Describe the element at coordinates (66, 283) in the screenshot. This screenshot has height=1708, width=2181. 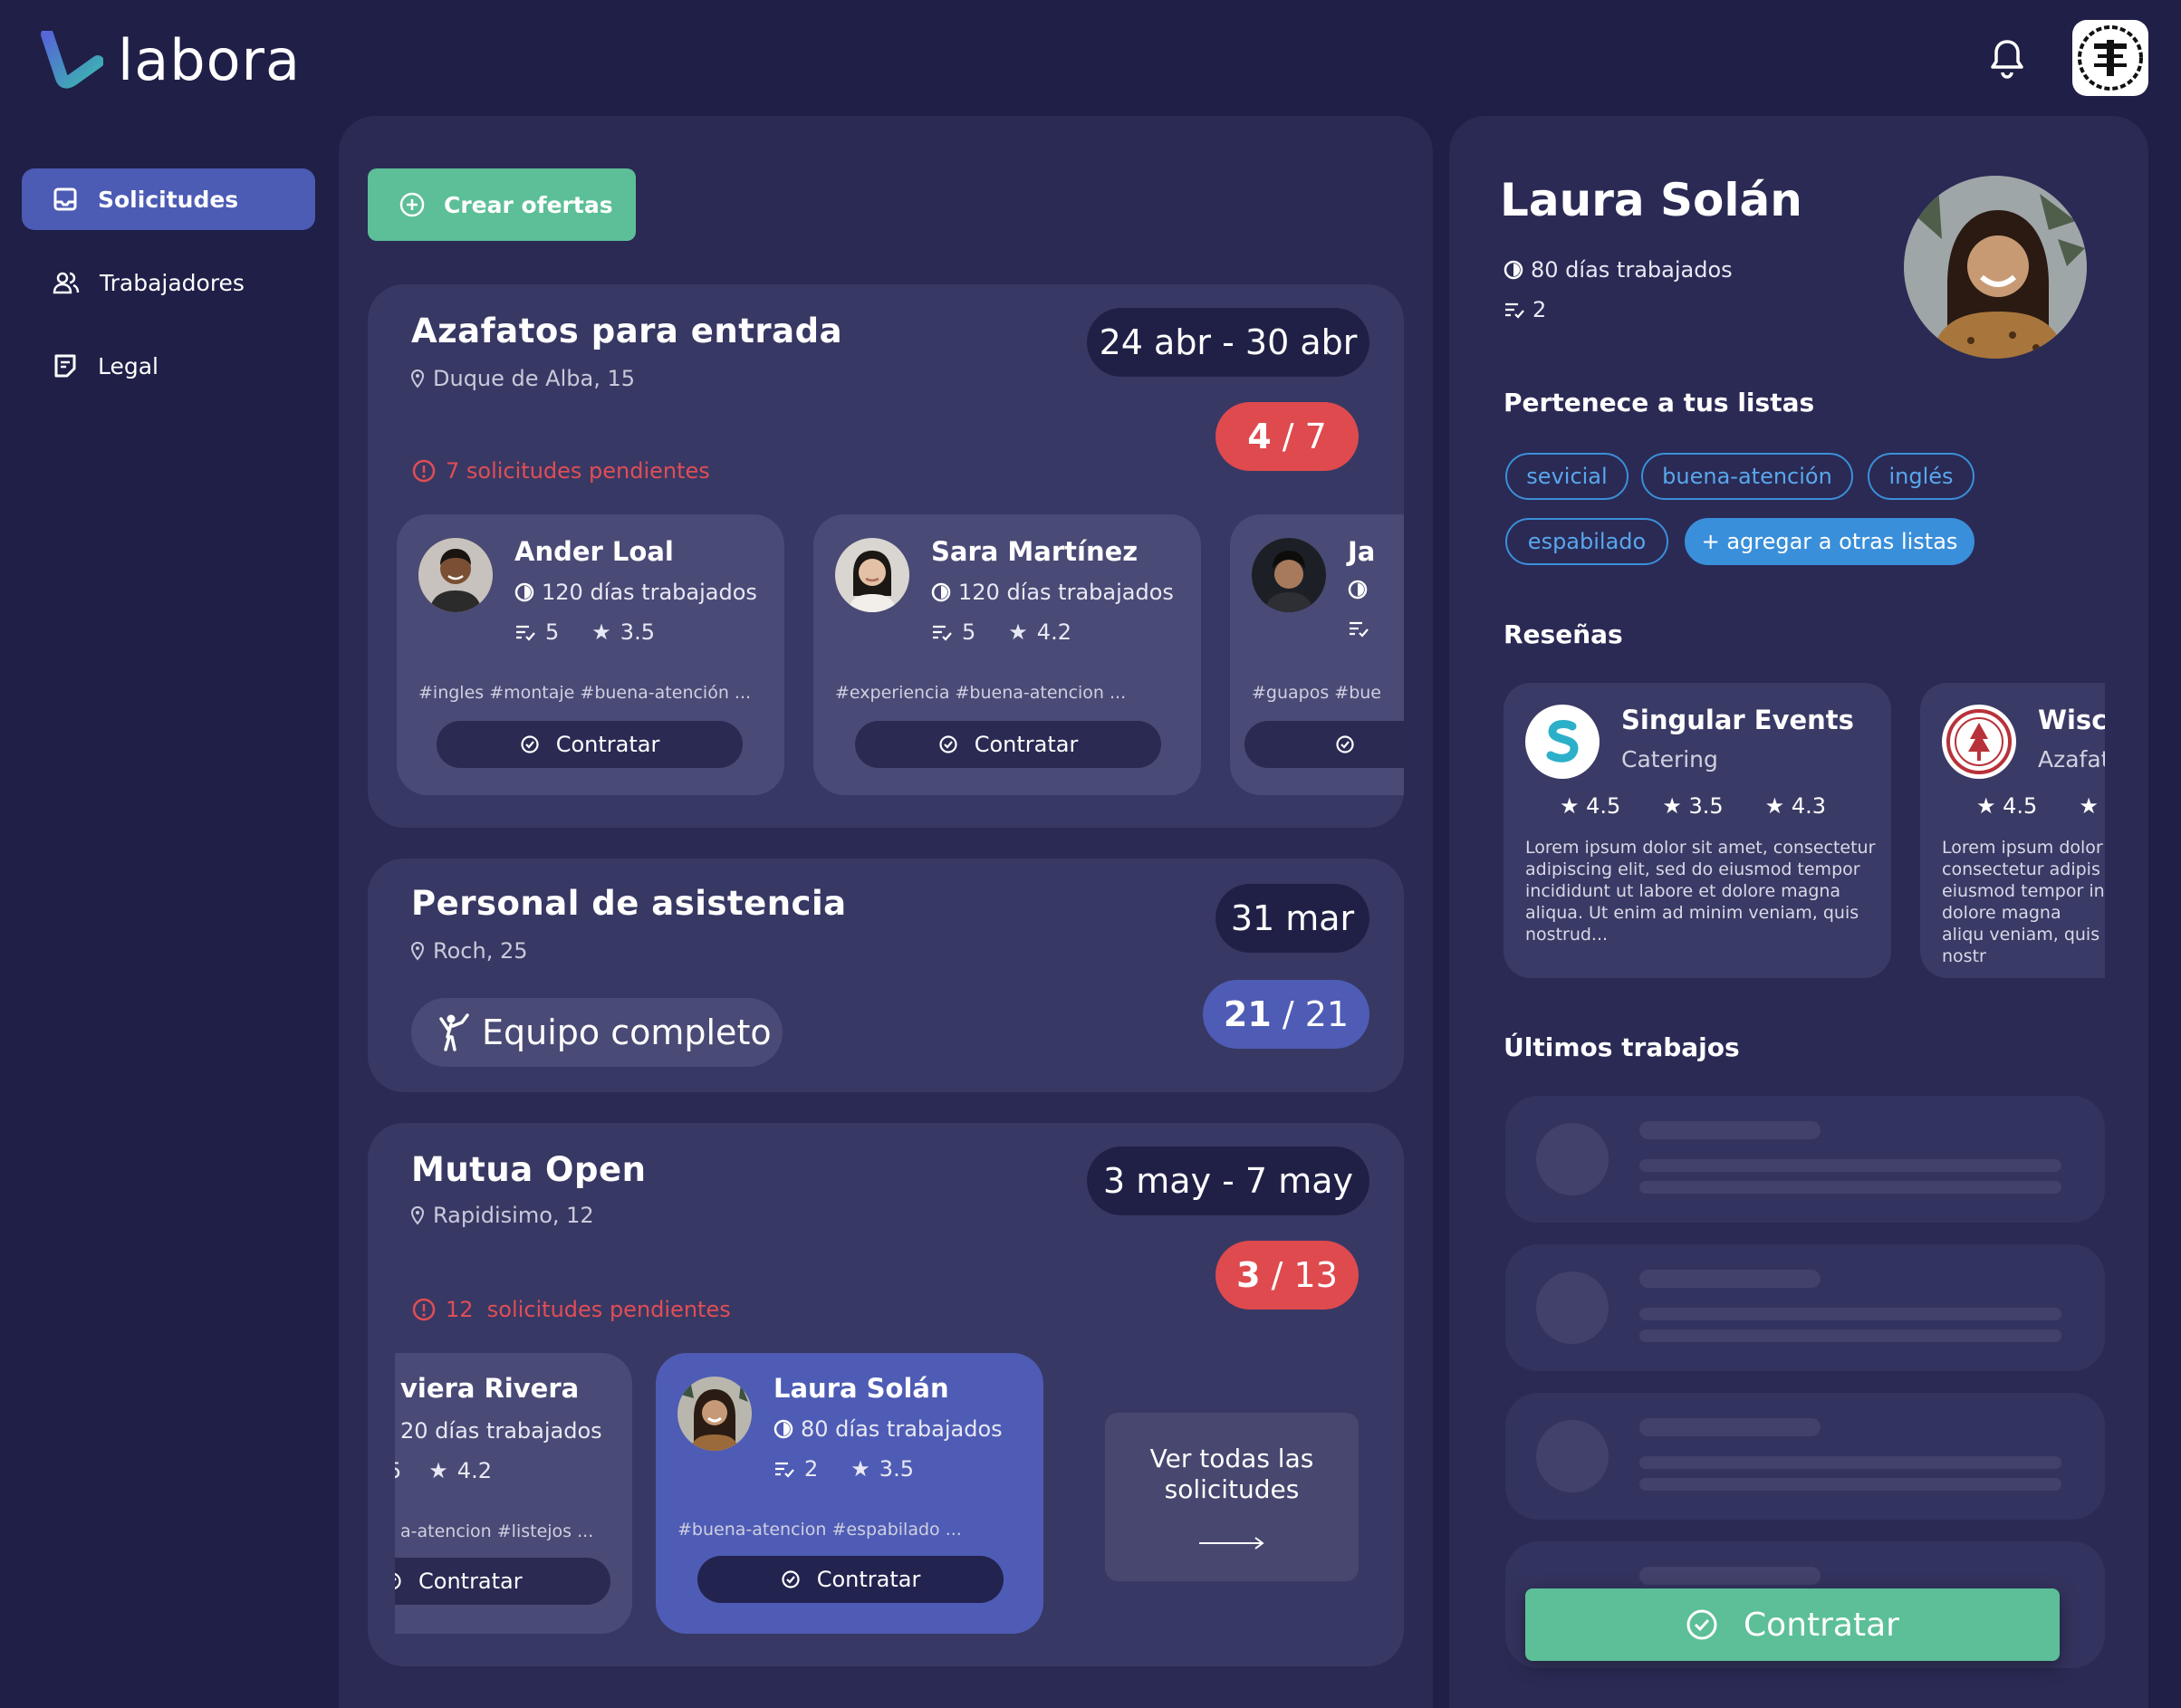
I see `users-icon` at that location.